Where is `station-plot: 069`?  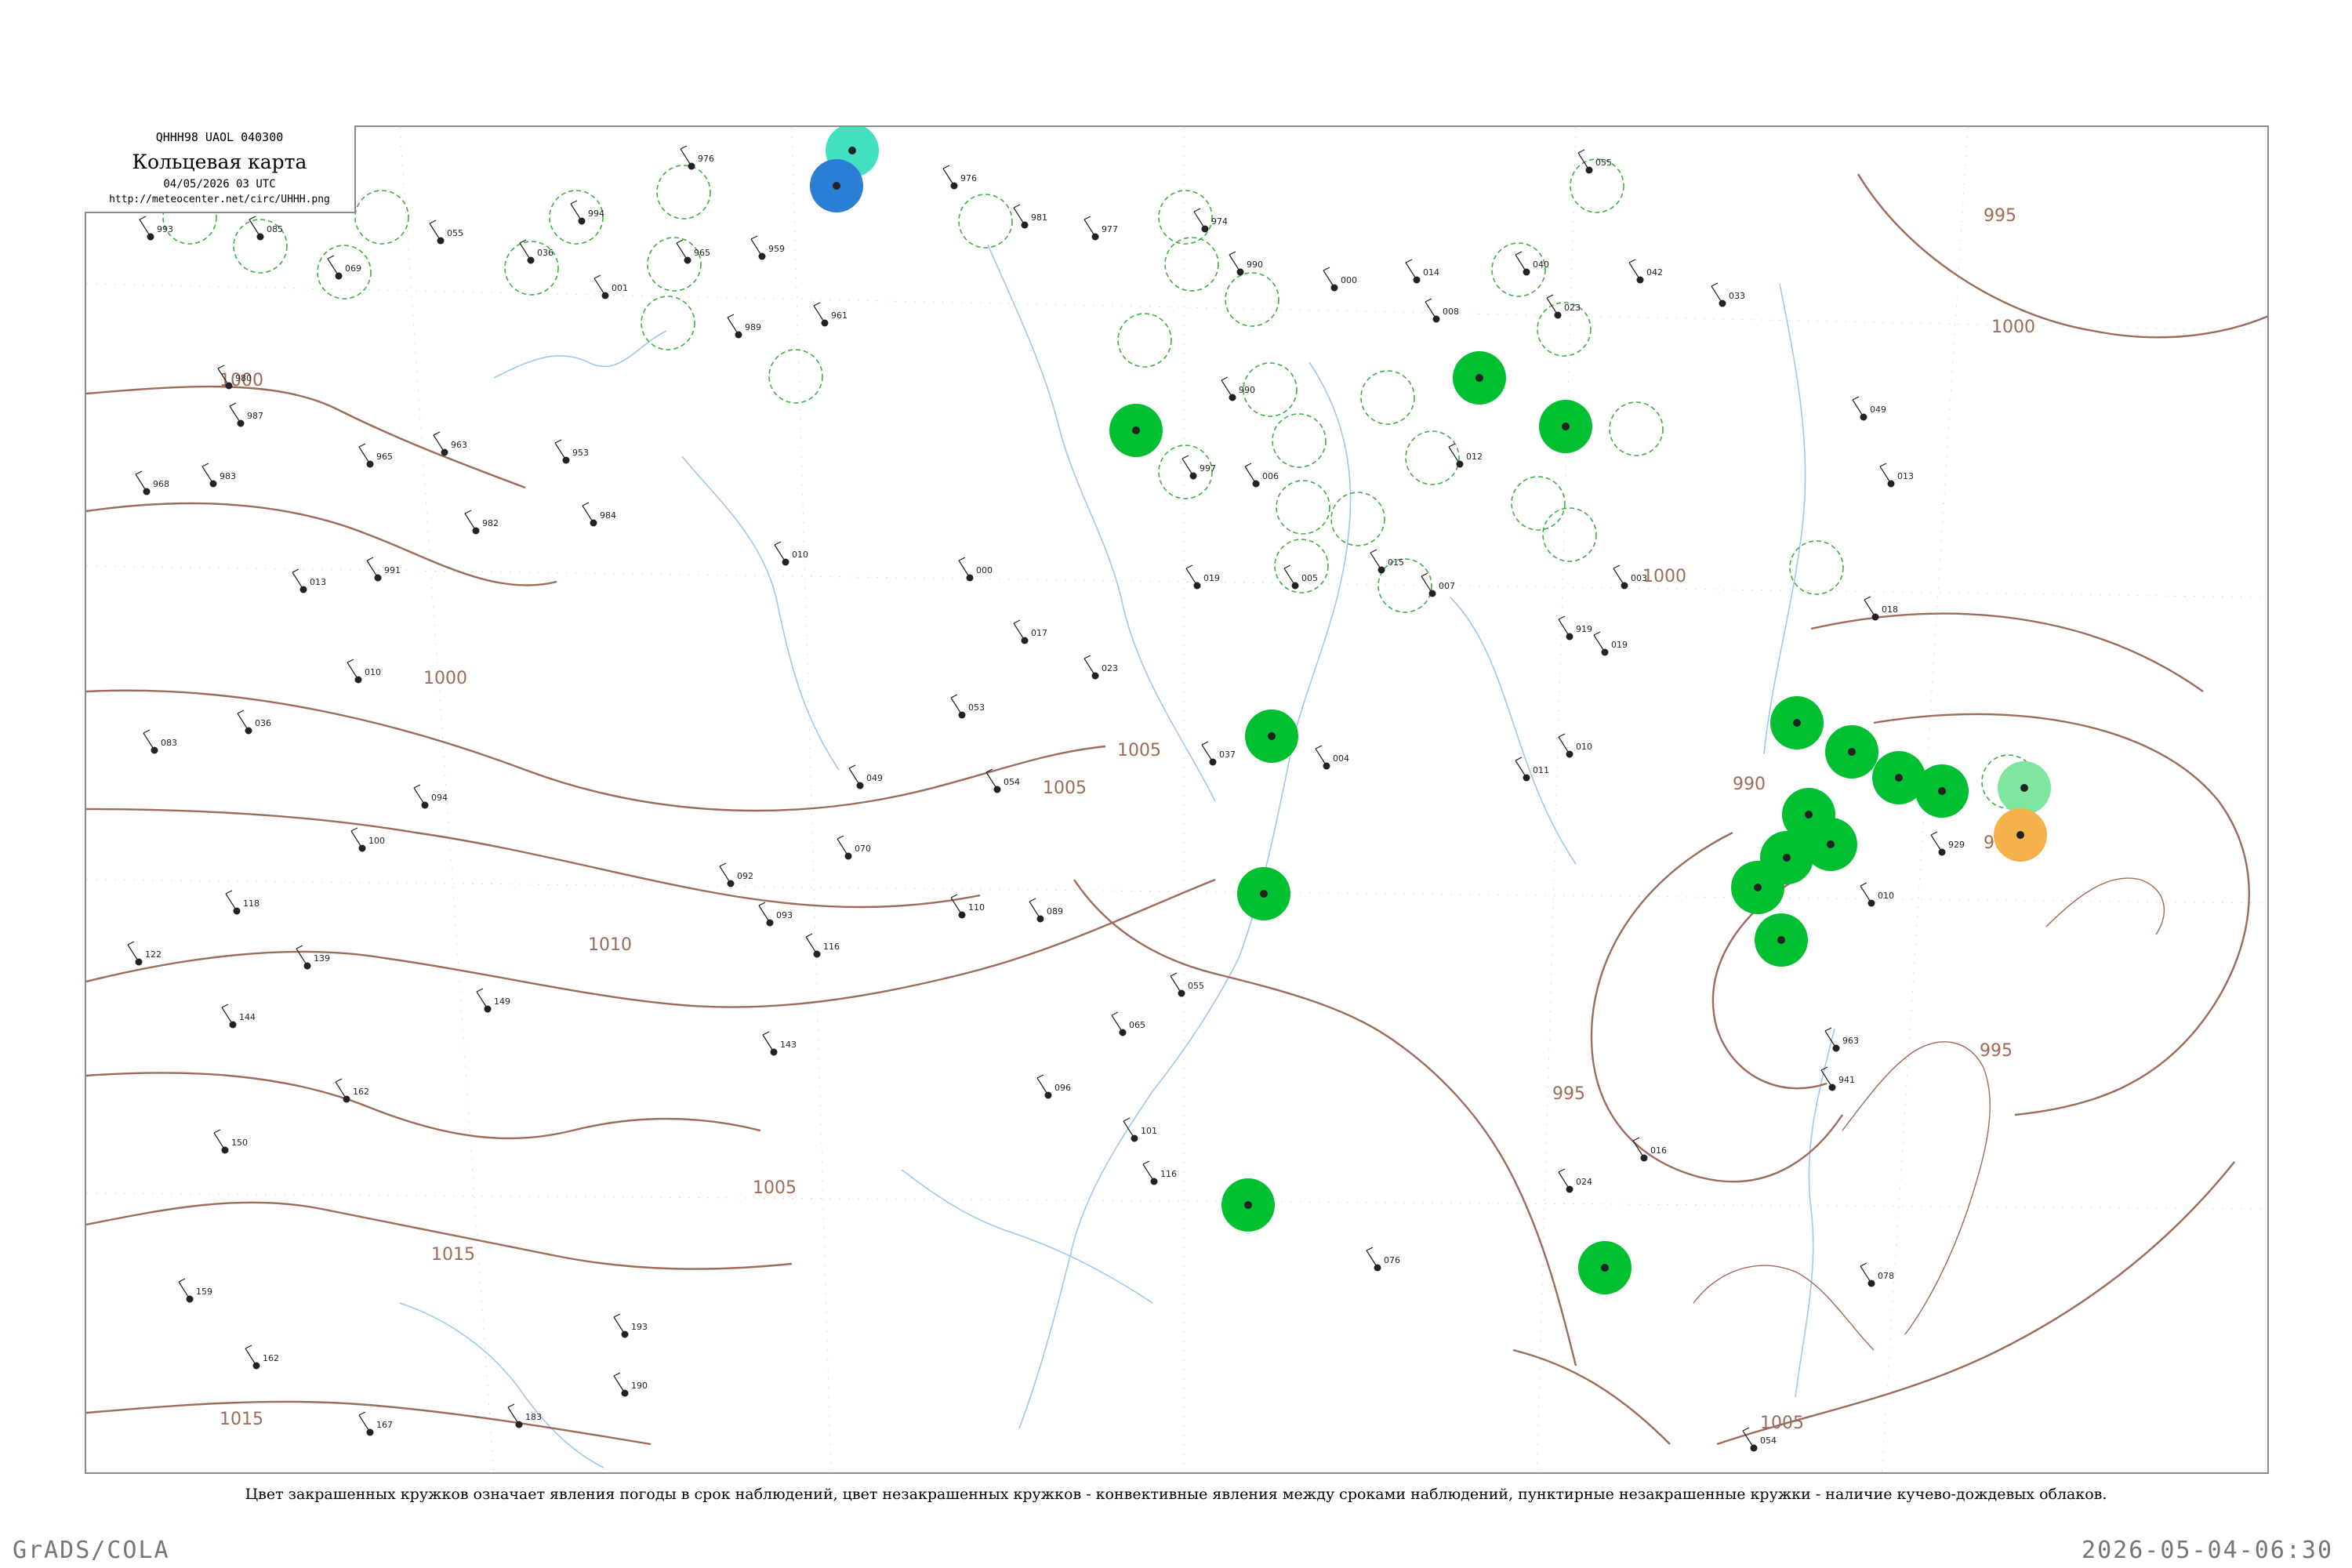 station-plot: 069 is located at coordinates (344, 267).